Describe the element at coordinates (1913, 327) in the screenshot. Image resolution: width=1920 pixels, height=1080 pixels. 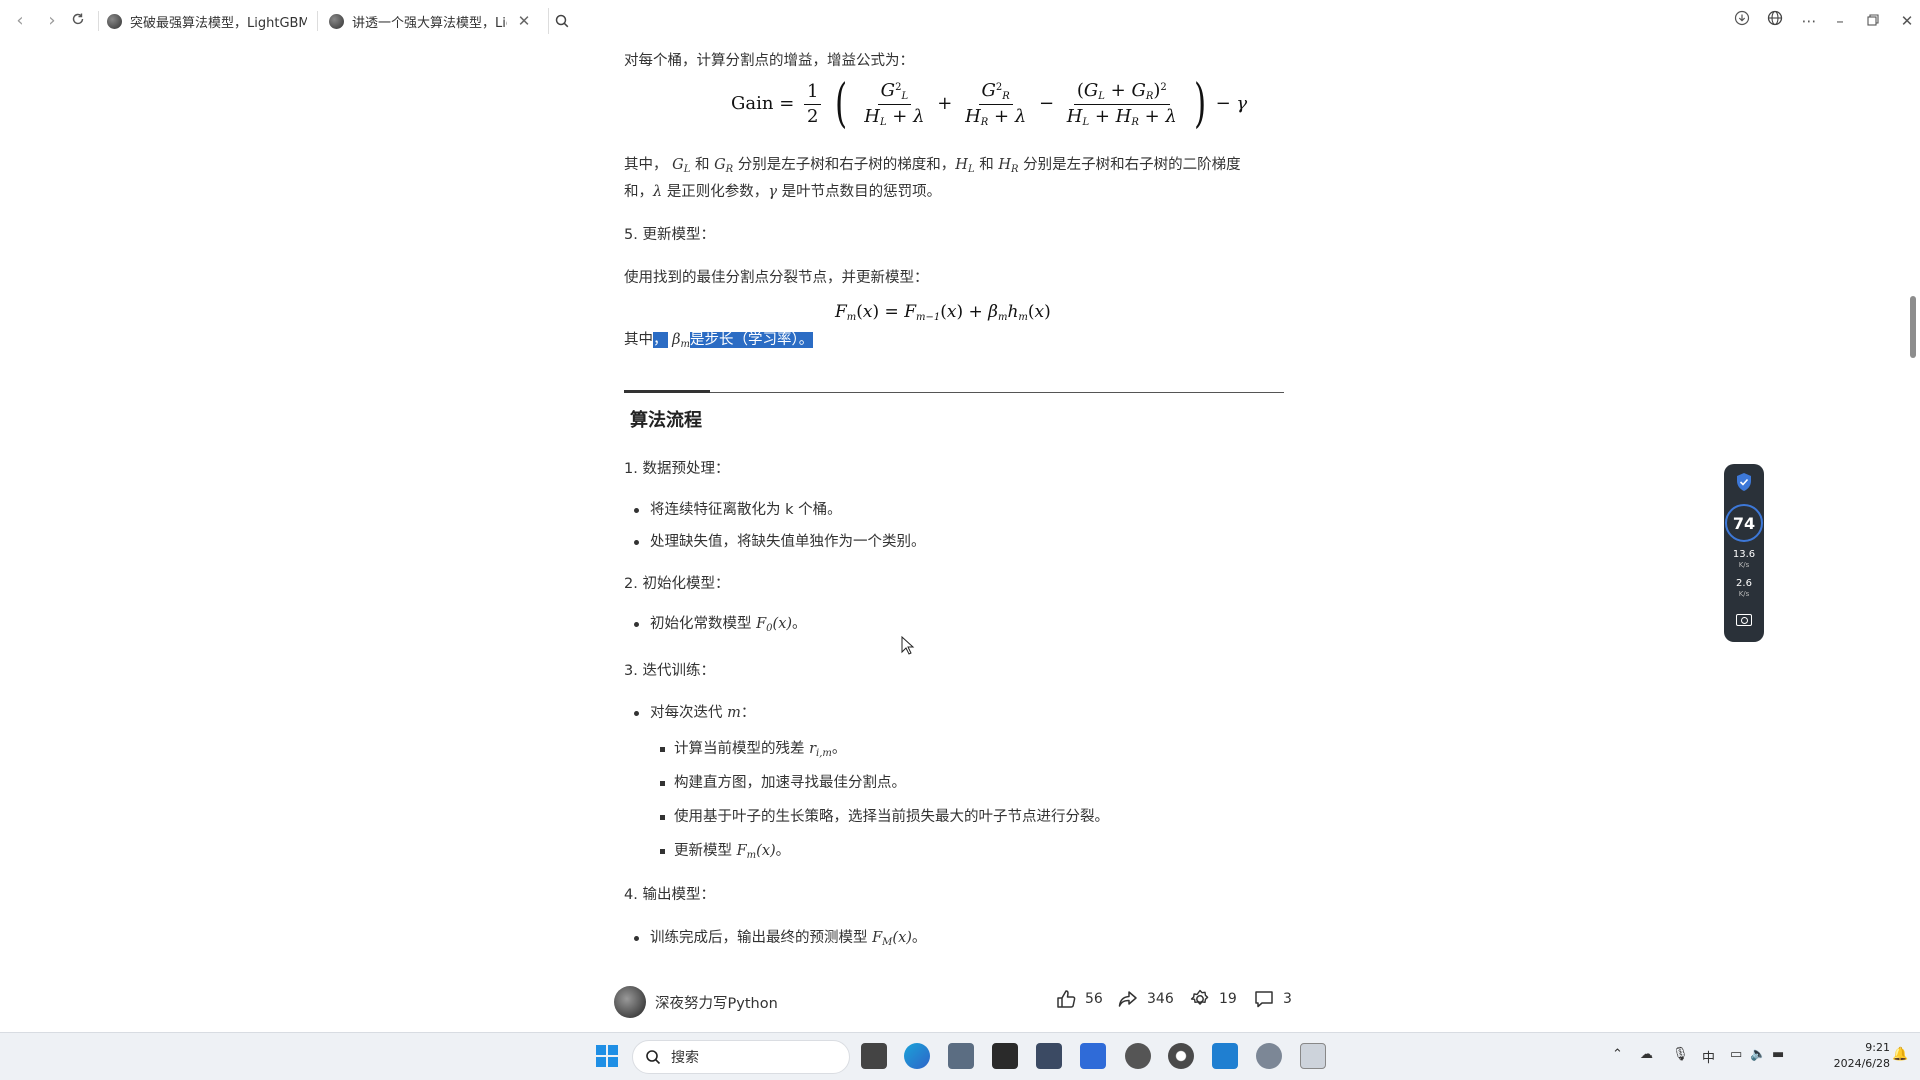
I see `scrollbar-thumb` at that location.